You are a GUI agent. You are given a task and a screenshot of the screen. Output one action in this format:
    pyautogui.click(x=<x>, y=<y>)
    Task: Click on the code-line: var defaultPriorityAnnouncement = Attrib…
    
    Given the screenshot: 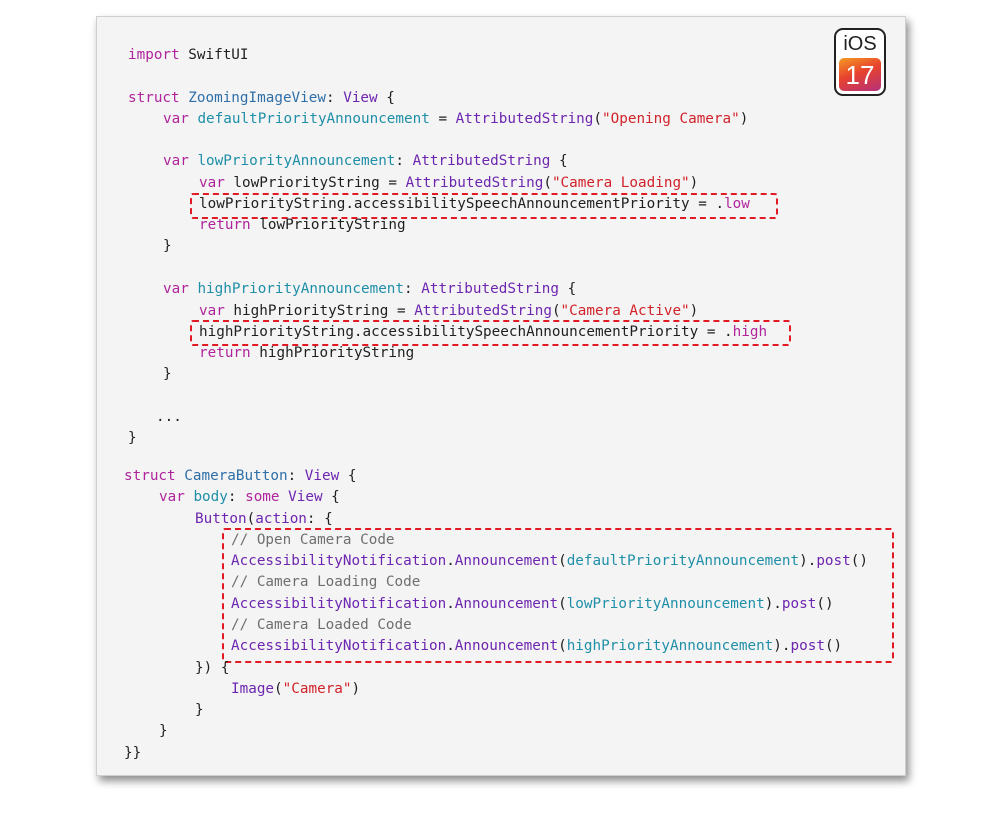 What is the action you would take?
    pyautogui.click(x=456, y=119)
    